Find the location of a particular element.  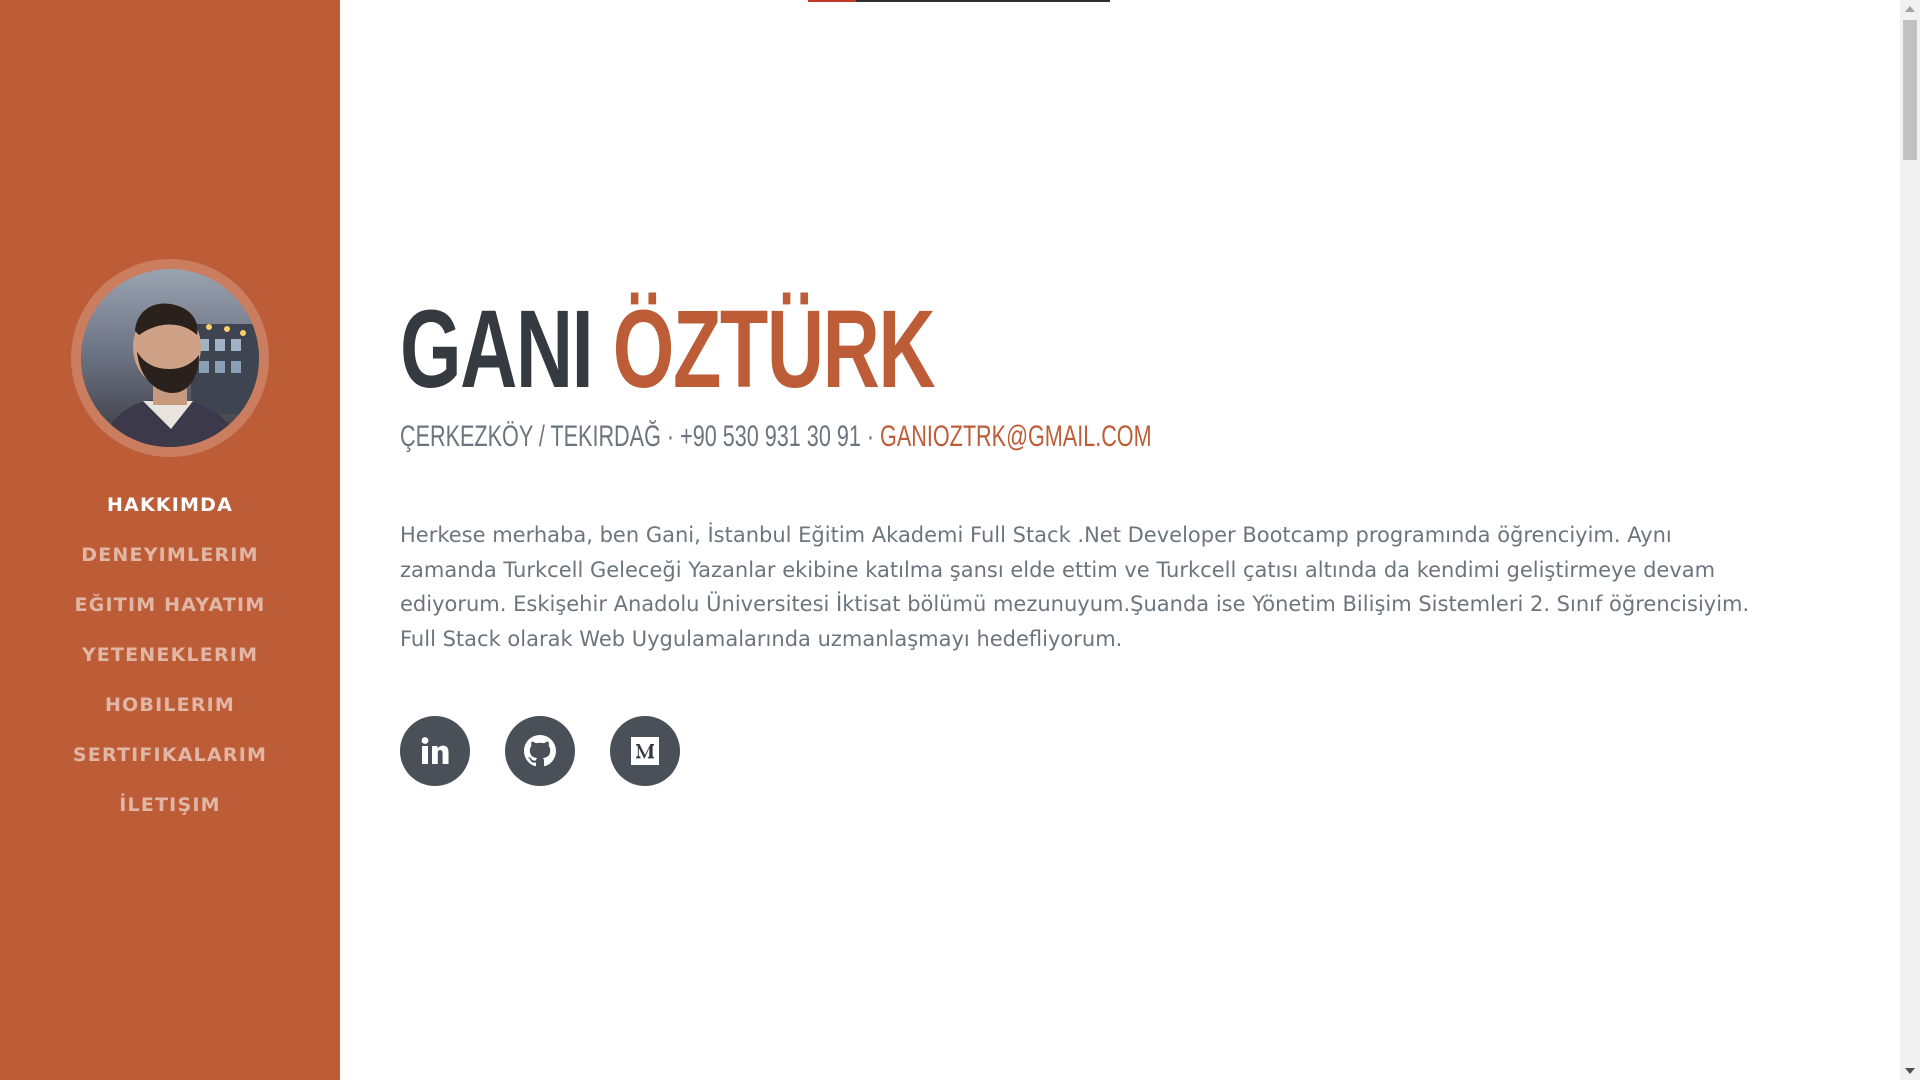

nav-link-hobilerim: HOBILERIM is located at coordinates (170, 705).